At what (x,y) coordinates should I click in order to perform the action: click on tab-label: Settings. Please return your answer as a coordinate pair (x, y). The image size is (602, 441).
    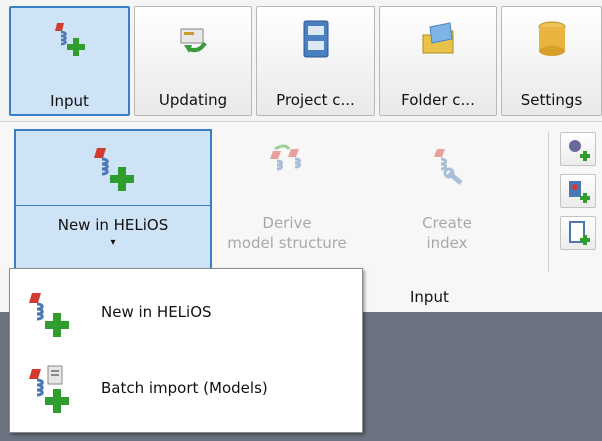
    Looking at the image, I should click on (551, 100).